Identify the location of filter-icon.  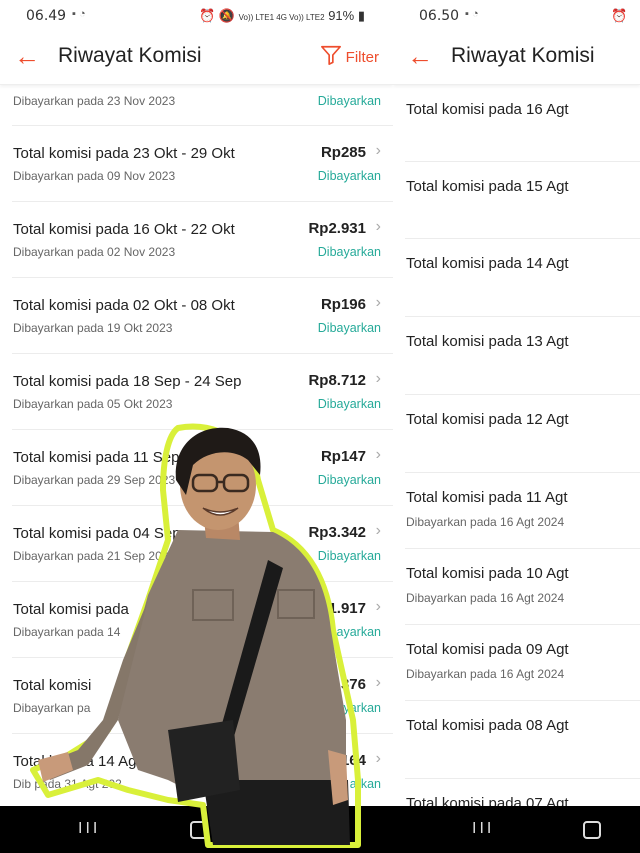
(330, 55).